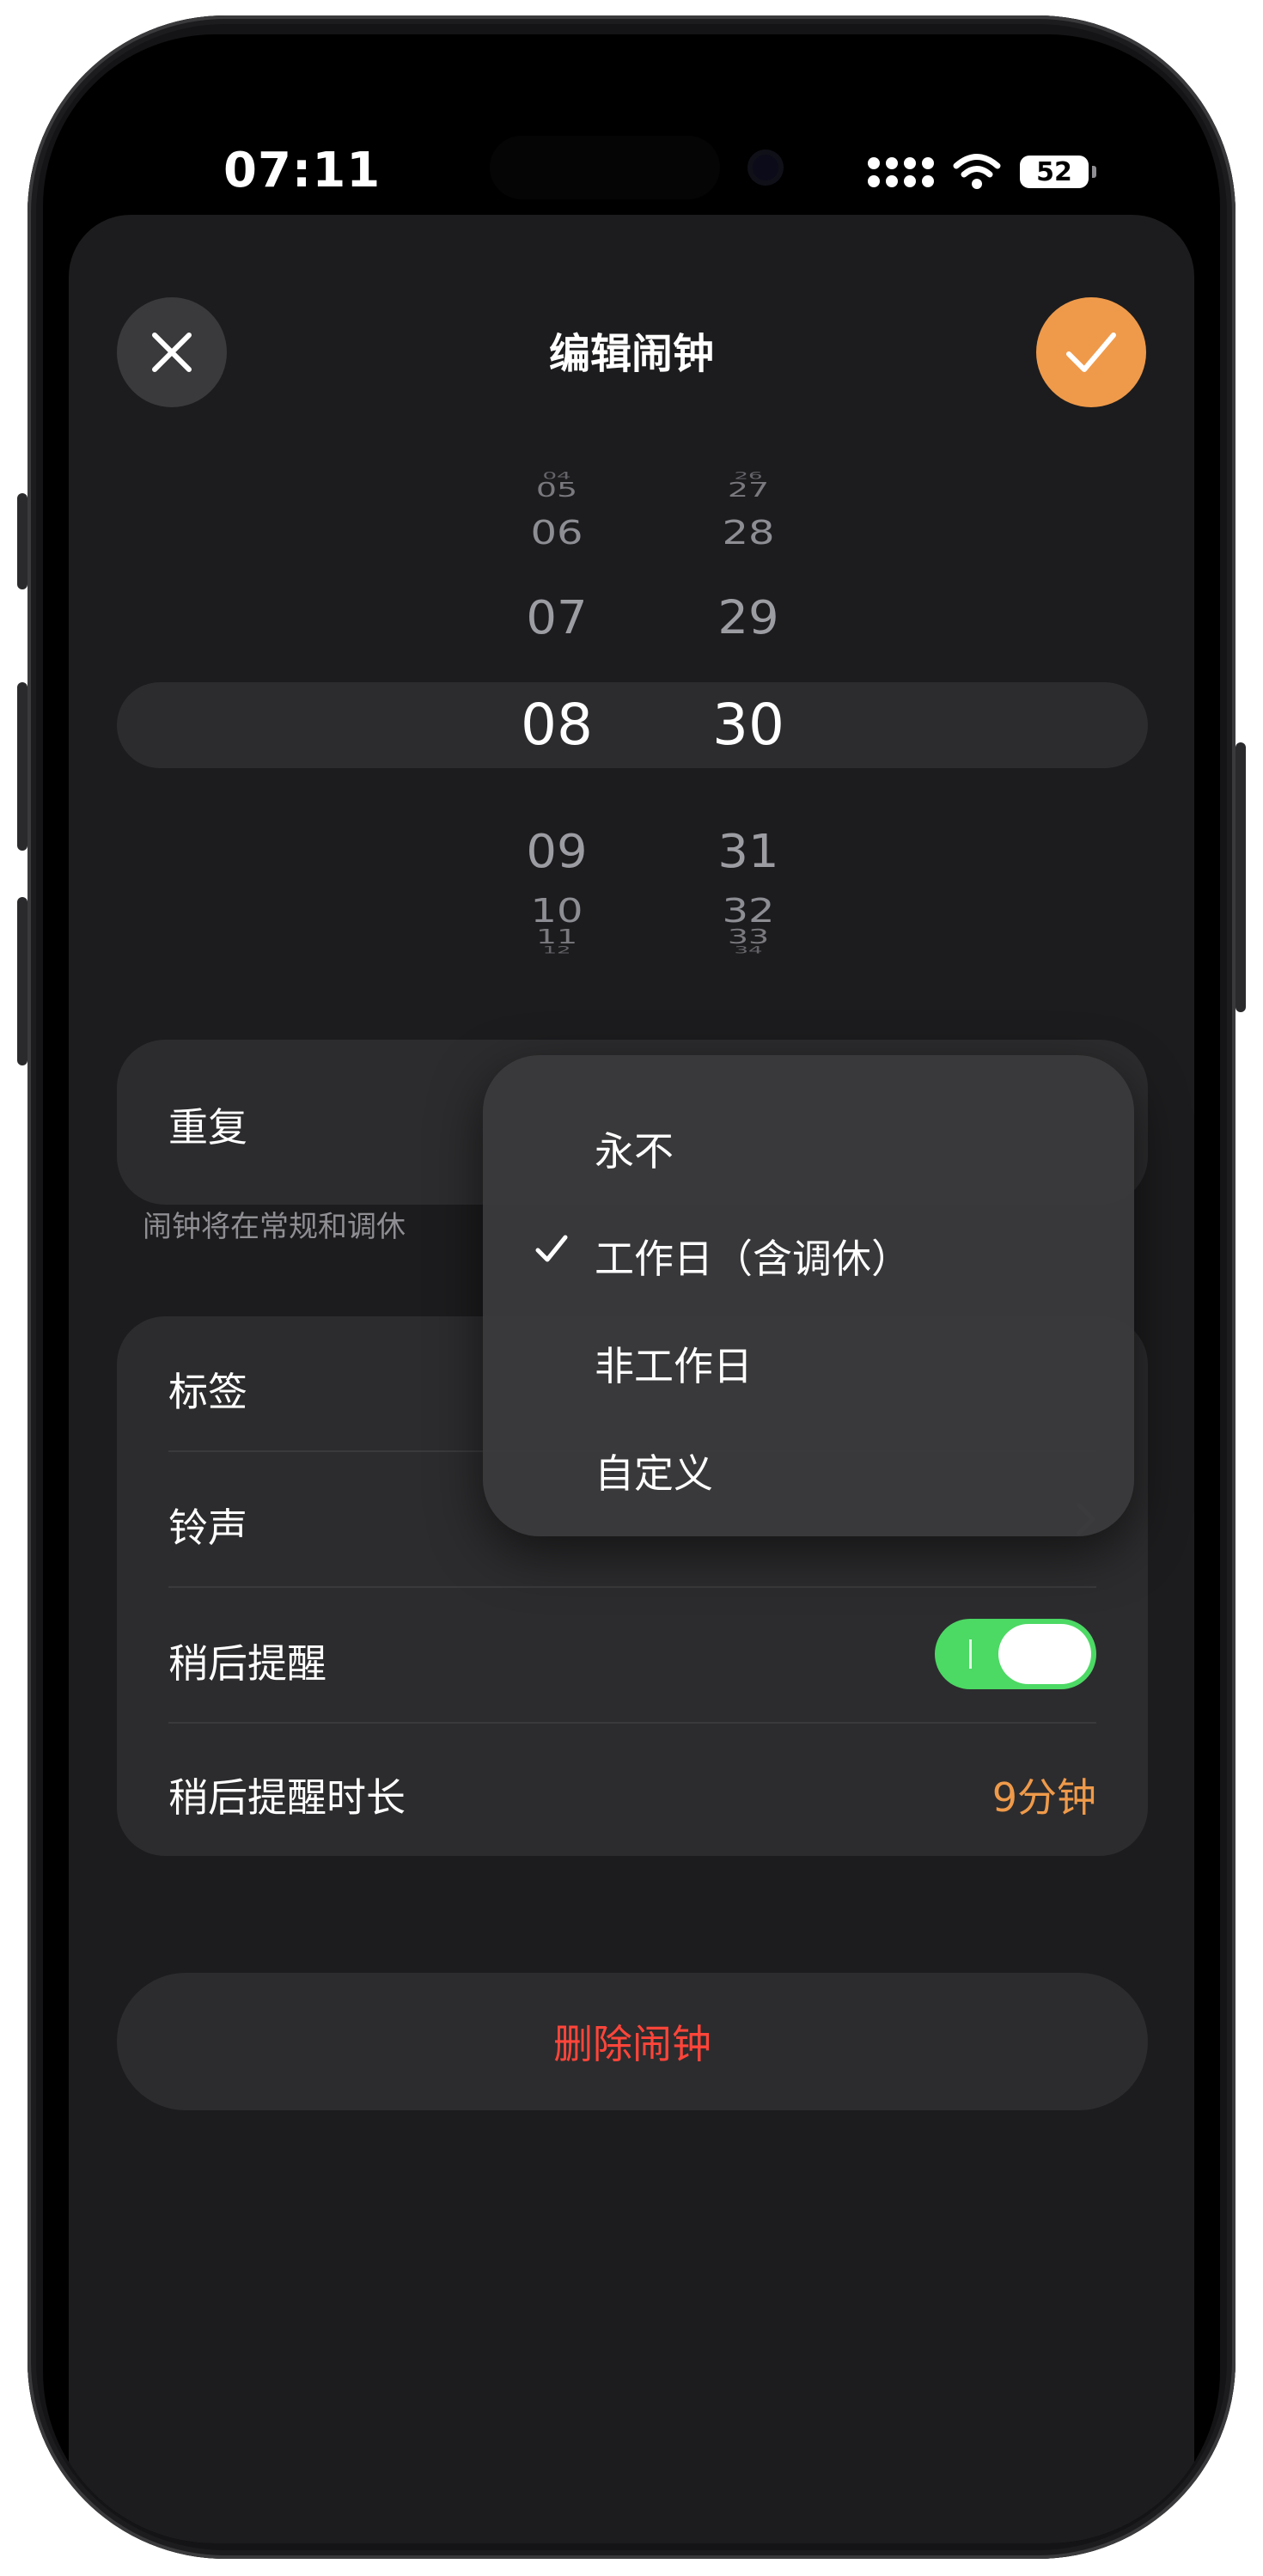 The height and width of the screenshot is (2576, 1263). Describe the element at coordinates (808, 1465) in the screenshot. I see `menu-item-custom: 自定义` at that location.